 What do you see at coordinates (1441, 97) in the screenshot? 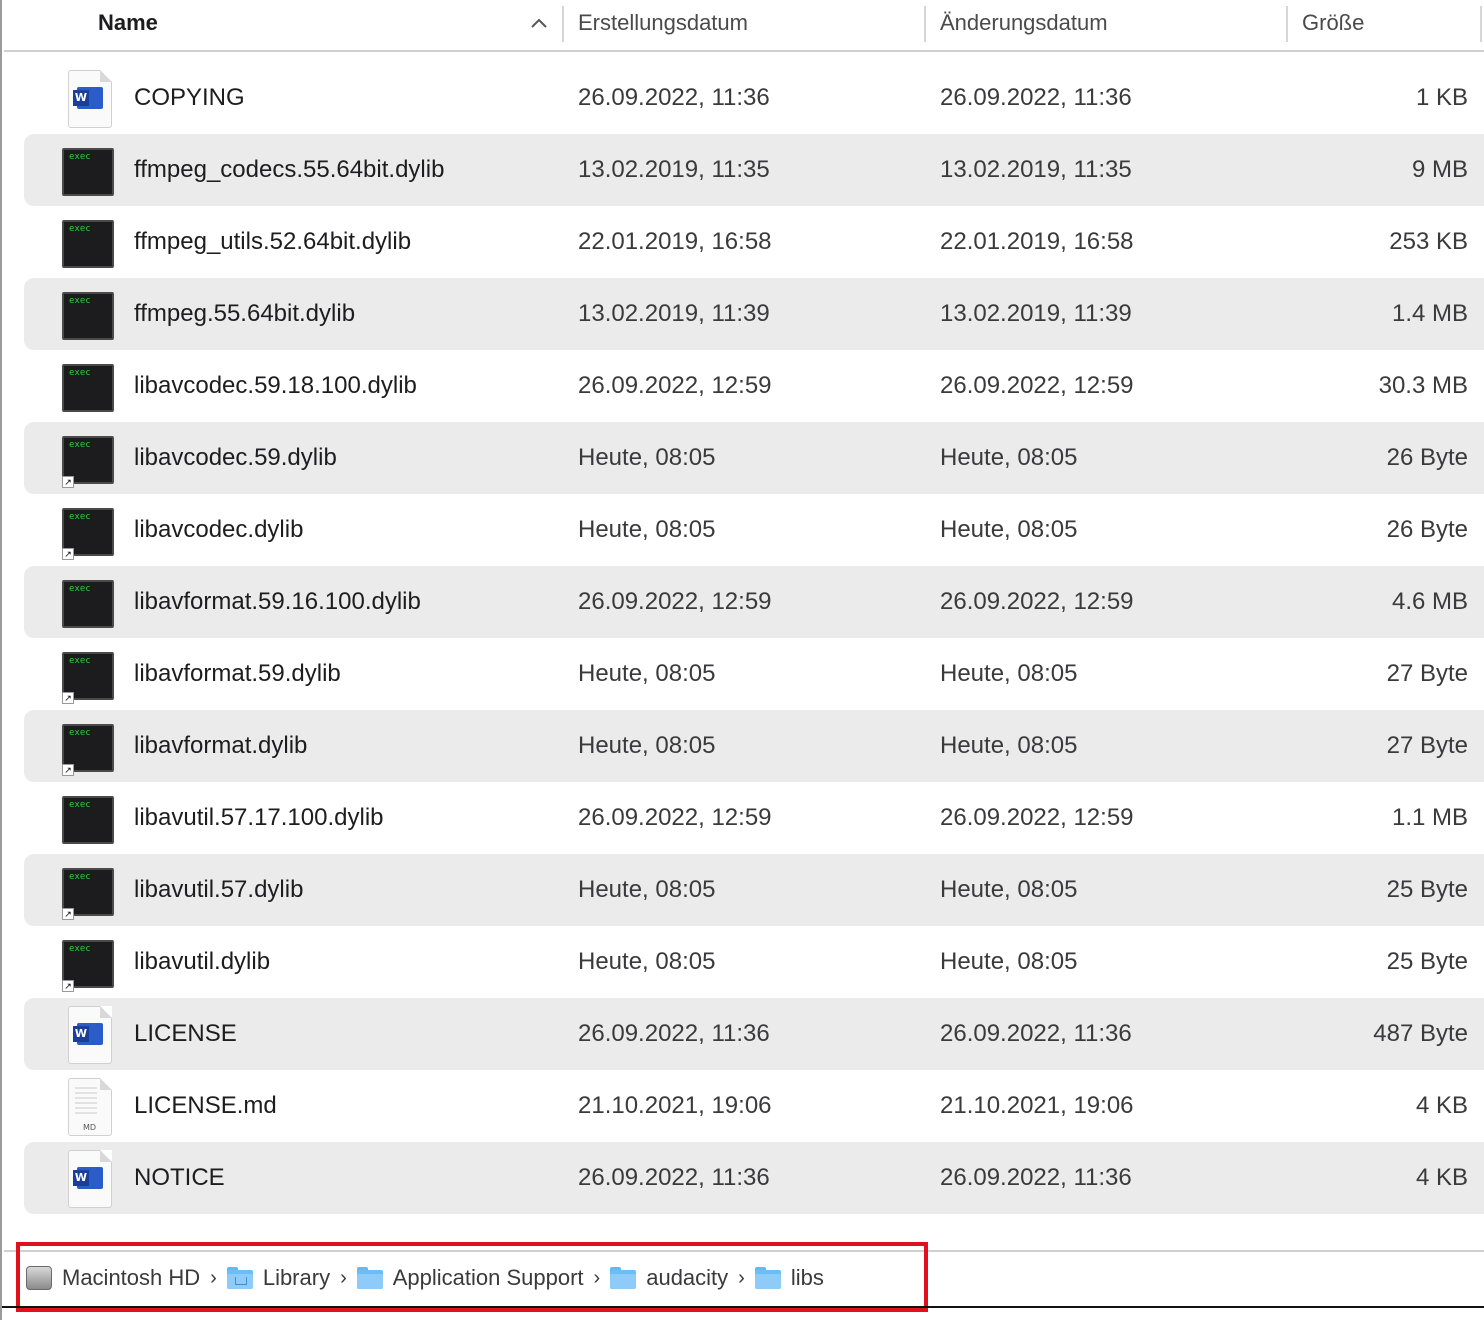
I see `file-size: 1 KB` at bounding box center [1441, 97].